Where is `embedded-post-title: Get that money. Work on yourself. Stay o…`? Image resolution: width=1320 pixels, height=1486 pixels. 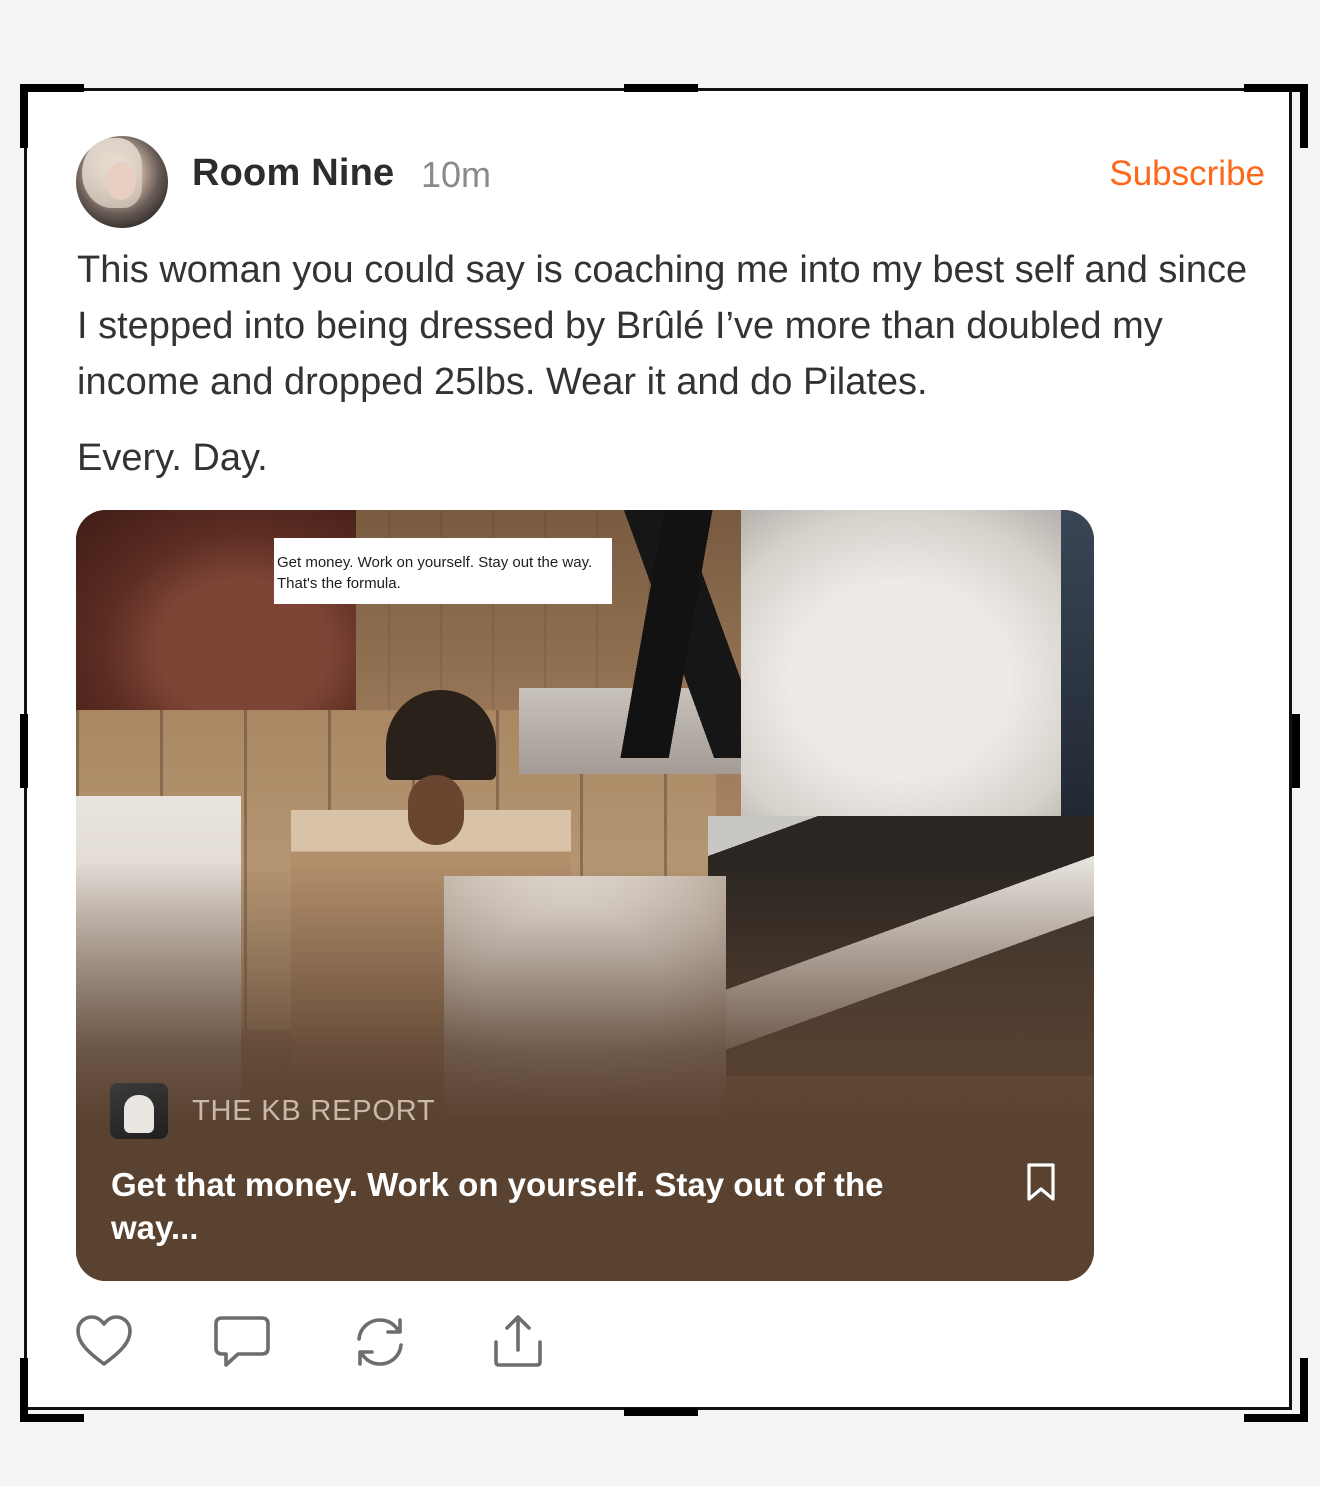
embedded-post-title: Get that money. Work on yourself. Stay o… is located at coordinates (521, 1206).